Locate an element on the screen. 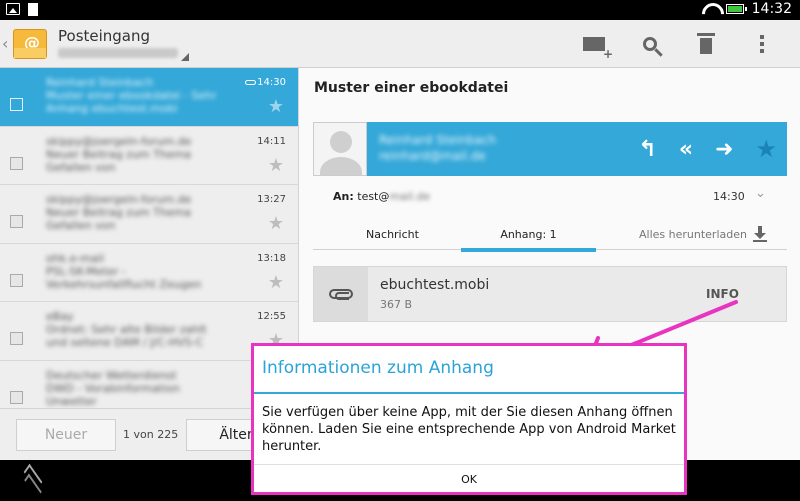 This screenshot has width=800, height=501. ok-button: OK is located at coordinates (469, 479).